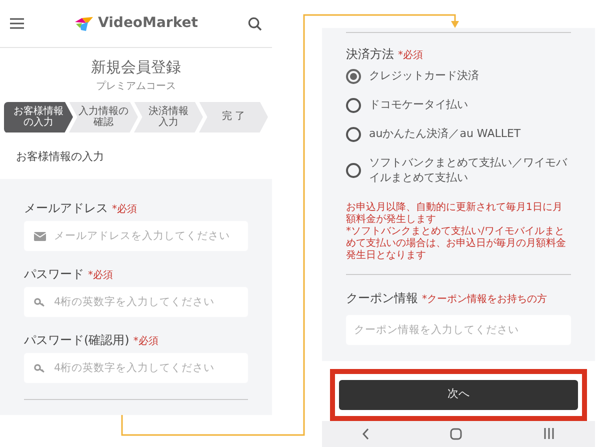  Describe the element at coordinates (382, 298) in the screenshot. I see `field-label: クーポン情報` at that location.